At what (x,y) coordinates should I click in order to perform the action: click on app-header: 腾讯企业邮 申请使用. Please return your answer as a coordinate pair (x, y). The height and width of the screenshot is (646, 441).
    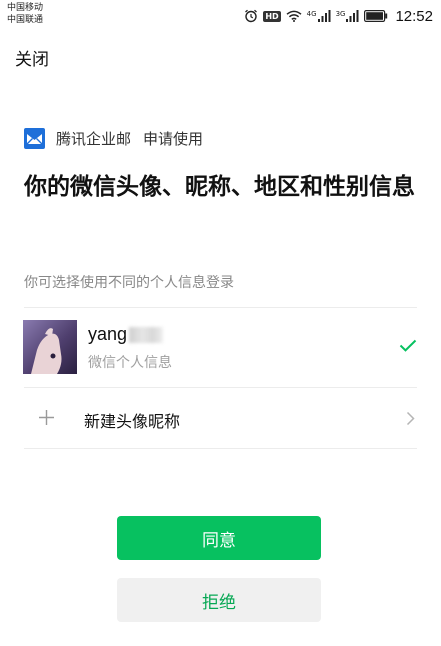
    Looking at the image, I should click on (113, 138).